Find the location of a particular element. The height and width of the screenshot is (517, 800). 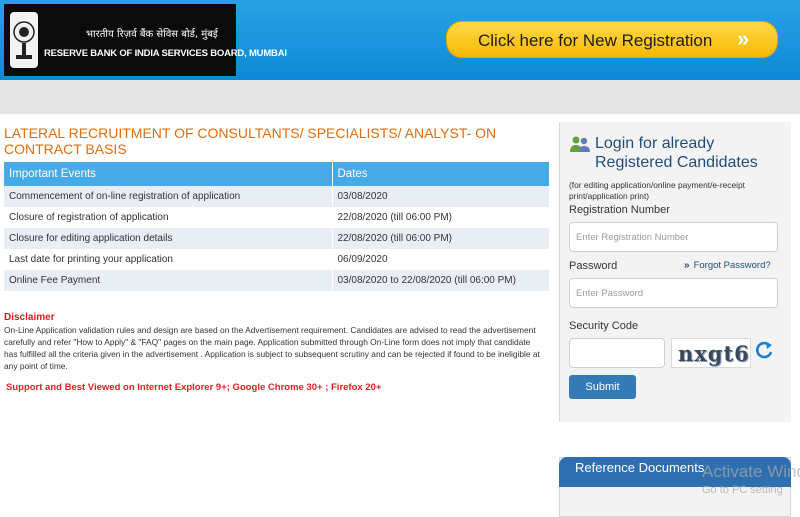

date-cell: 03/08/2020 to 22/08/2020 (till 06:00 PM) is located at coordinates (441, 280).